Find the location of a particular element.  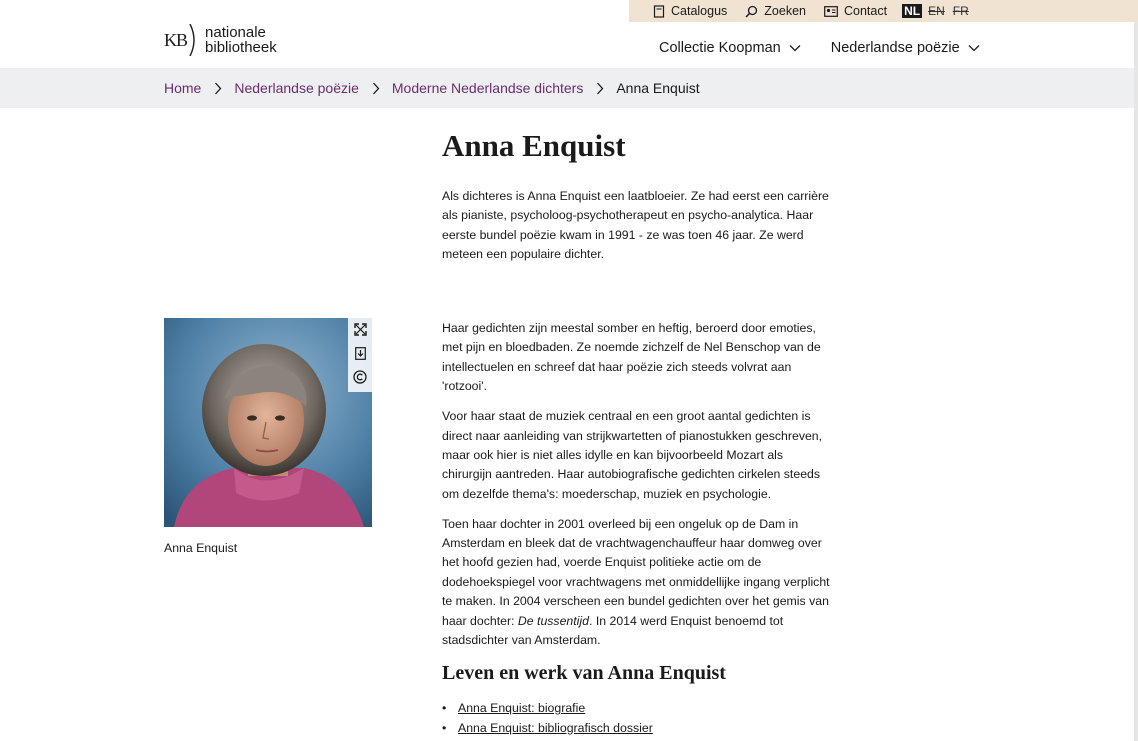

nav-nederlandse-poezie: Nederlandse poëzie is located at coordinates (905, 48).